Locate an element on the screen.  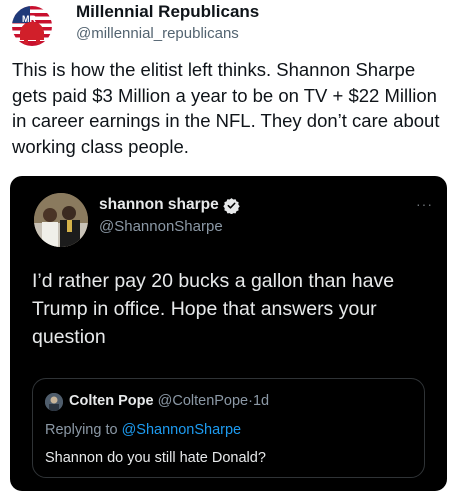
quoted-author-name: Colten Pope is located at coordinates (111, 401).